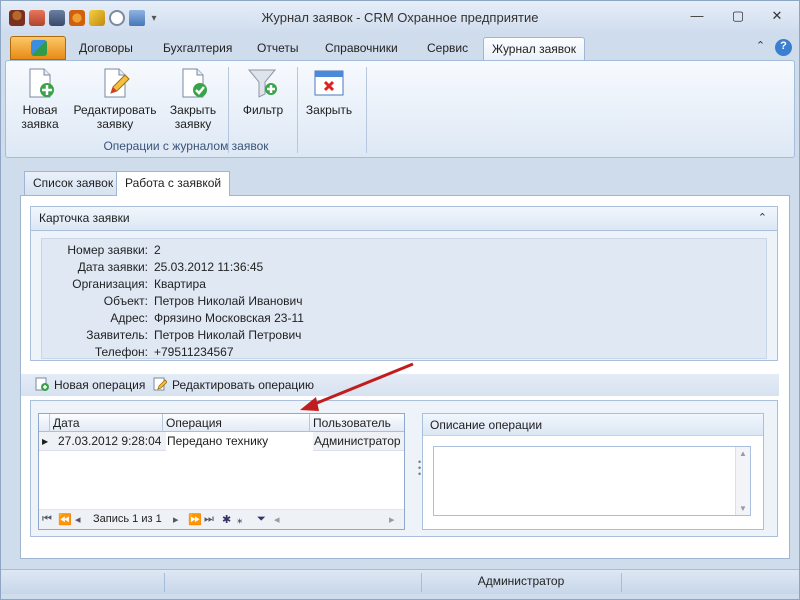 This screenshot has width=800, height=600. What do you see at coordinates (65, 519) in the screenshot?
I see `prev-page-icon: ⏪` at bounding box center [65, 519].